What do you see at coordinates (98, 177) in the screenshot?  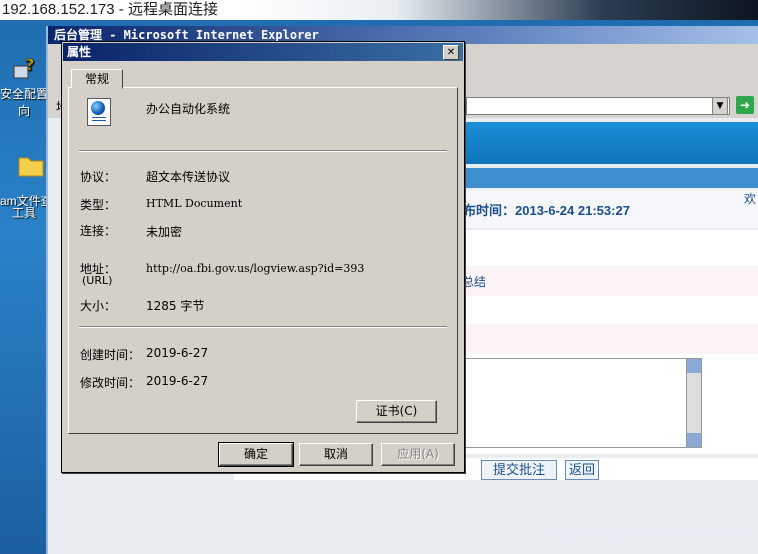 I see `protocol-label: 协议：` at bounding box center [98, 177].